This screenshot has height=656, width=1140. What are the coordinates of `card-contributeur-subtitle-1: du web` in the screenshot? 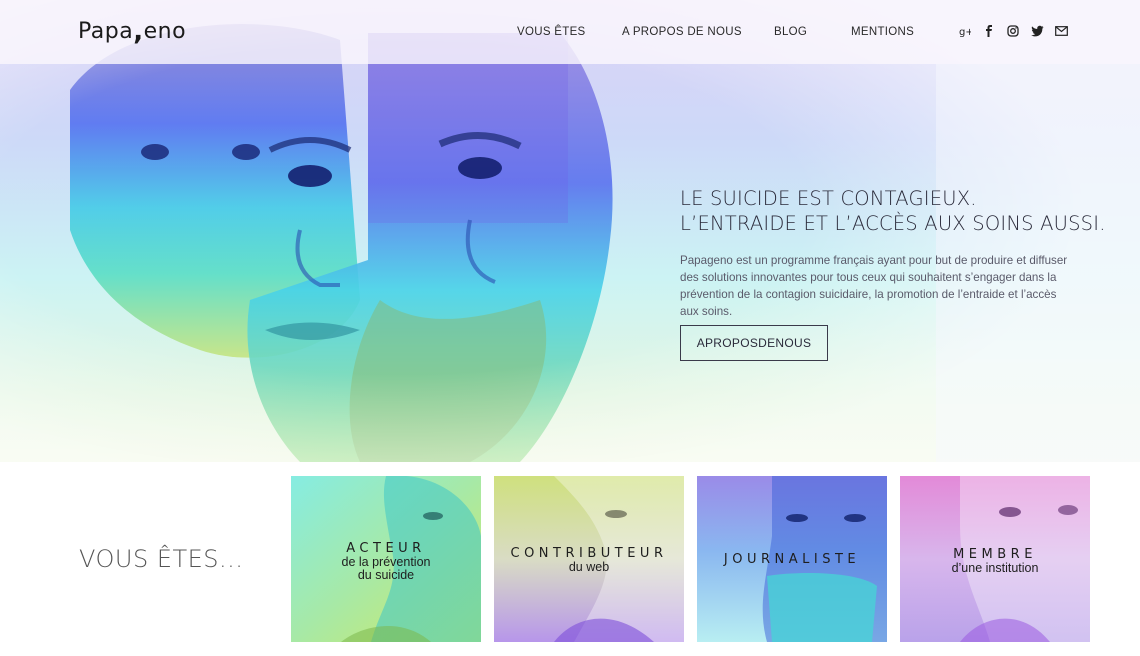 It's located at (589, 567).